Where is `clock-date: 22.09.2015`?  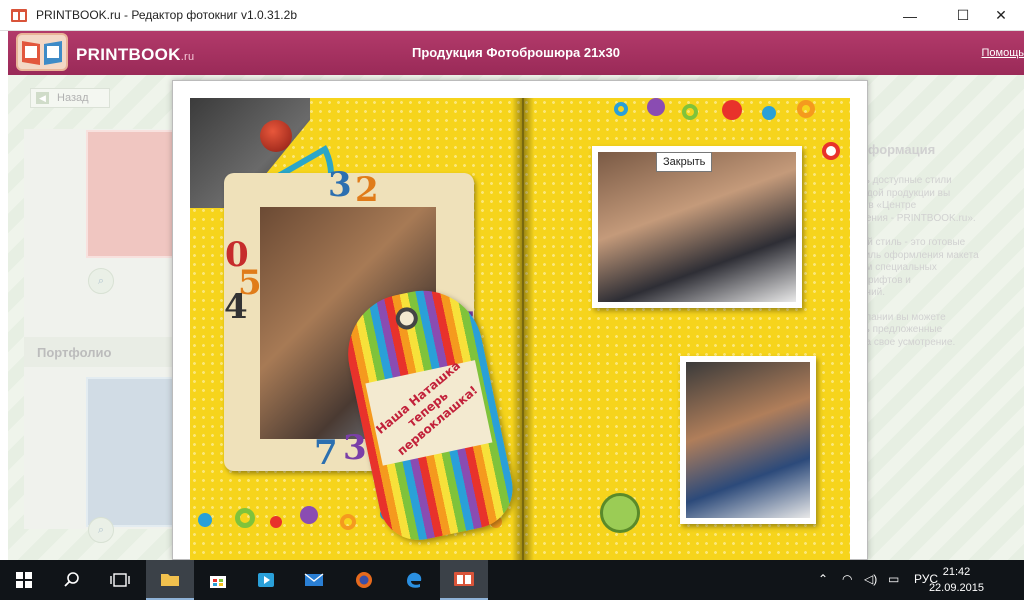
clock-date: 22.09.2015 is located at coordinates (956, 588).